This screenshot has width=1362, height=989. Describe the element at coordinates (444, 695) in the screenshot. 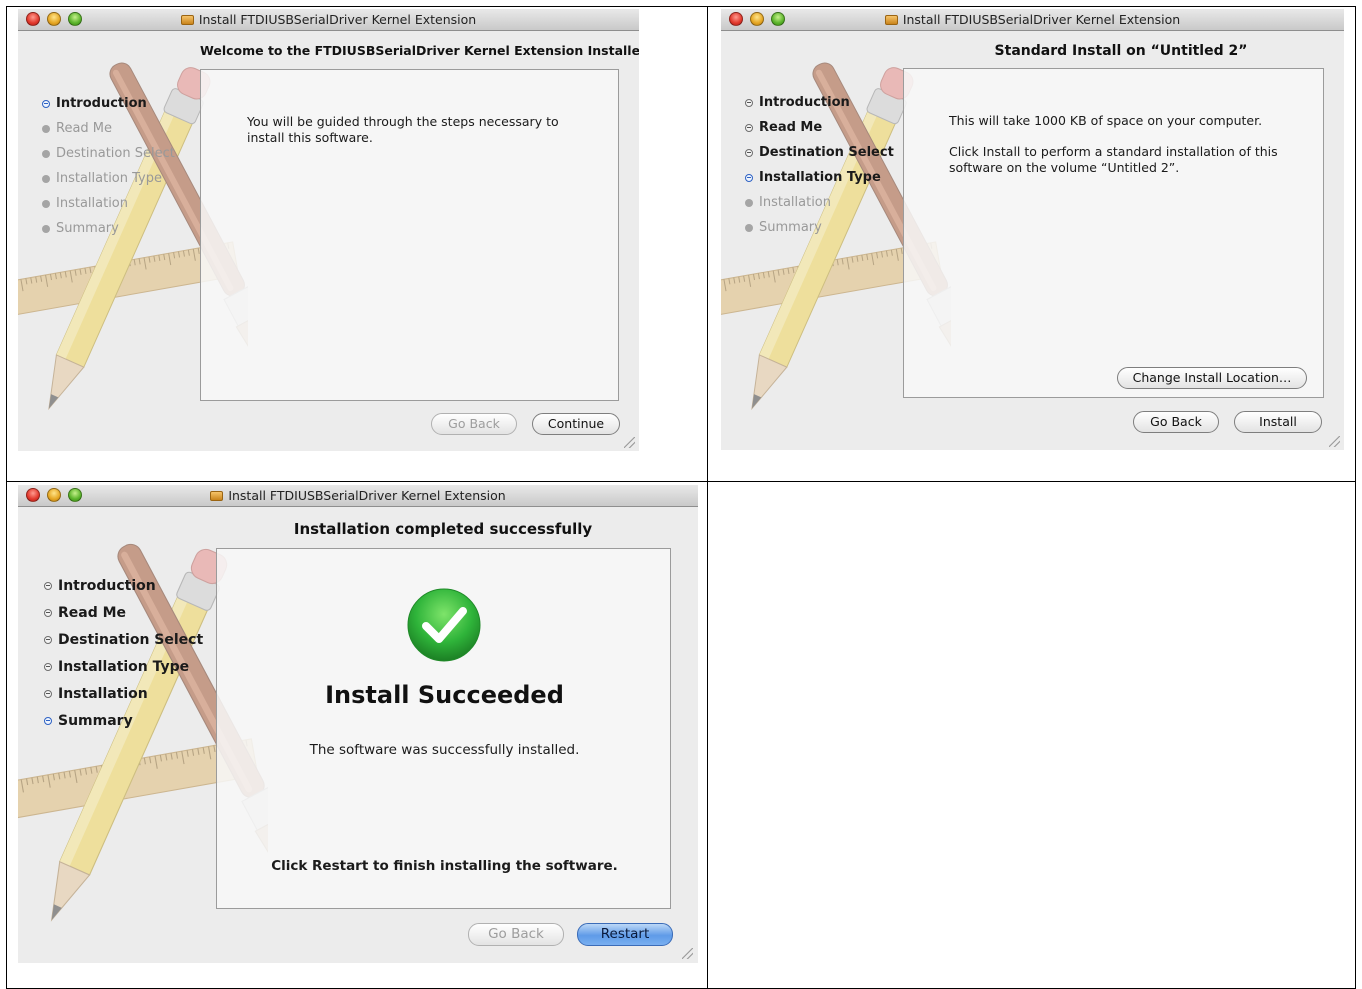

I see `success-title: Install Succeeded` at that location.